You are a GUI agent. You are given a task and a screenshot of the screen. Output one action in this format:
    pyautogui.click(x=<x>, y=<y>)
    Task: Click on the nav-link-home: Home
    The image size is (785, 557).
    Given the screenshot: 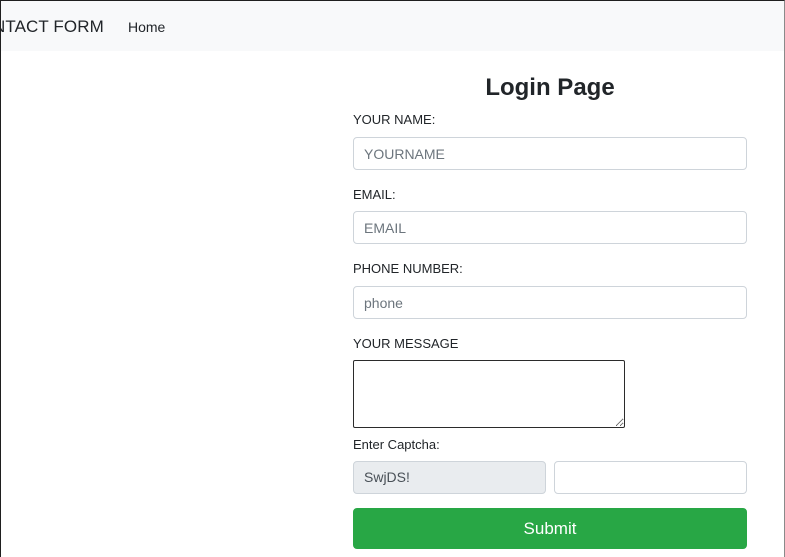 What is the action you would take?
    pyautogui.click(x=146, y=27)
    